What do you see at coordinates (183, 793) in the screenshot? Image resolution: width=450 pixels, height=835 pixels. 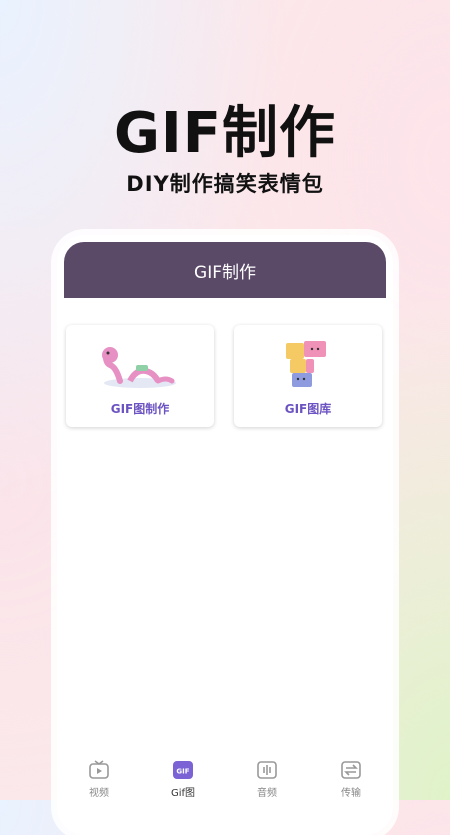 I see `tab-label-gif: Gif图` at bounding box center [183, 793].